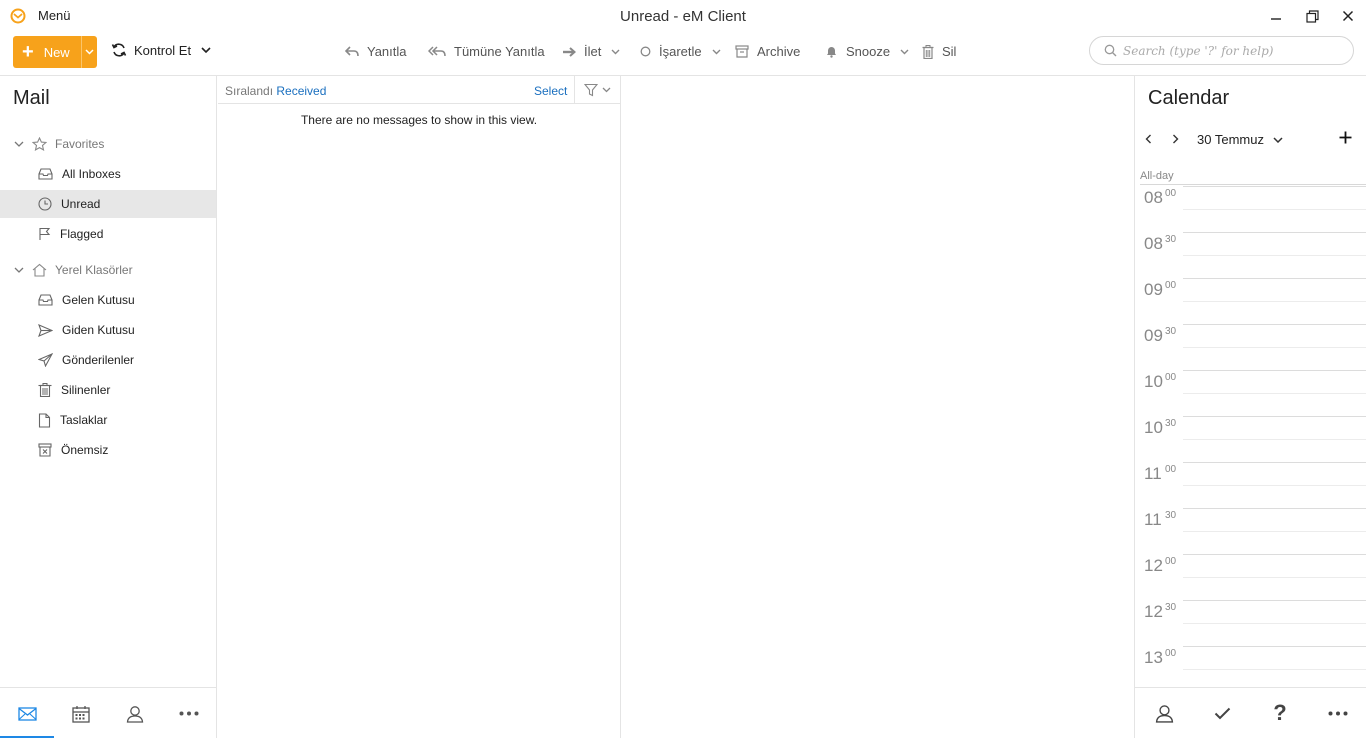 Image resolution: width=1366 pixels, height=738 pixels. What do you see at coordinates (39, 270) in the screenshot?
I see `home-icon` at bounding box center [39, 270].